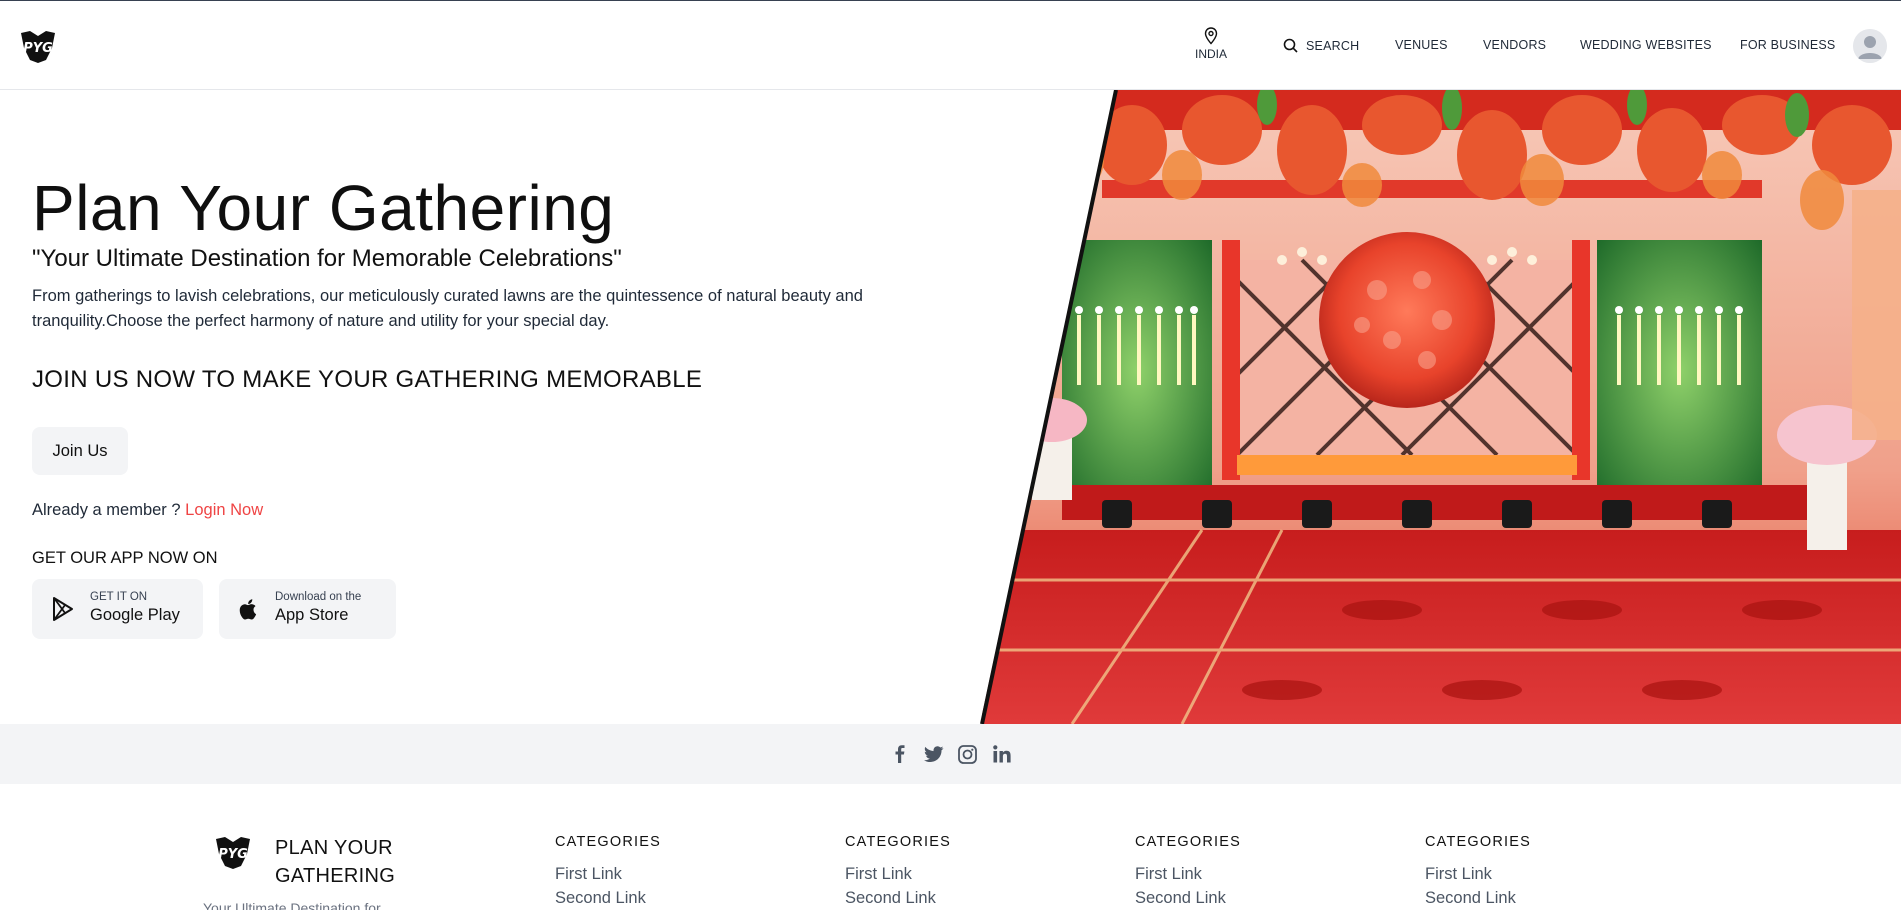 The height and width of the screenshot is (910, 1901). What do you see at coordinates (933, 754) in the screenshot?
I see `twitter-icon` at bounding box center [933, 754].